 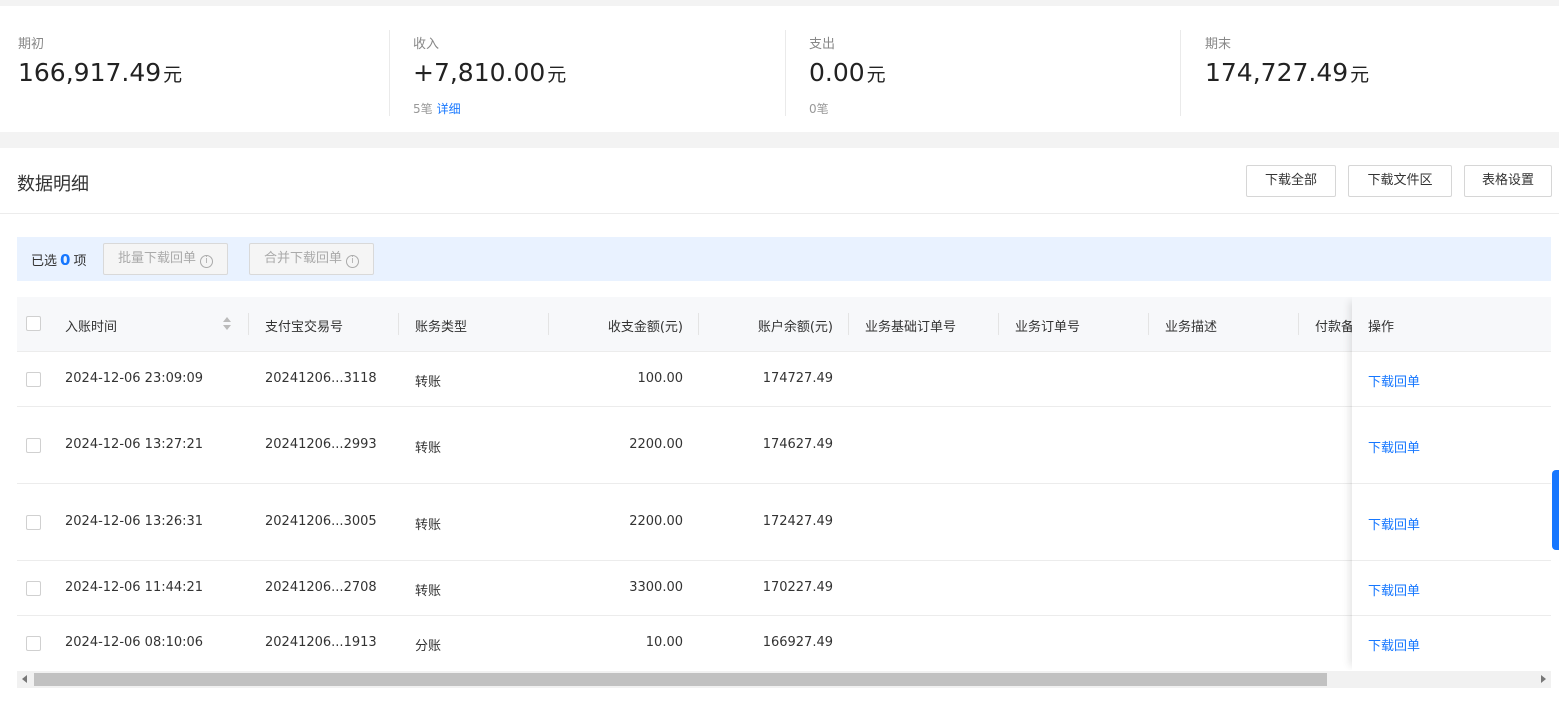 What do you see at coordinates (321, 642) in the screenshot?
I see `cell-trade-no: 20241206...1913` at bounding box center [321, 642].